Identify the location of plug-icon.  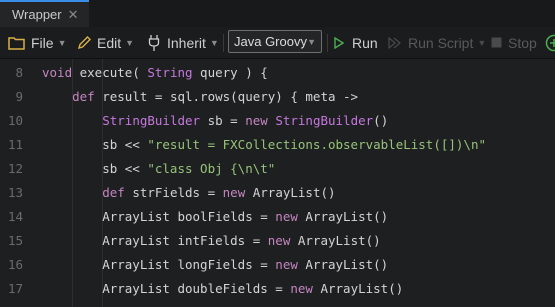
(154, 43).